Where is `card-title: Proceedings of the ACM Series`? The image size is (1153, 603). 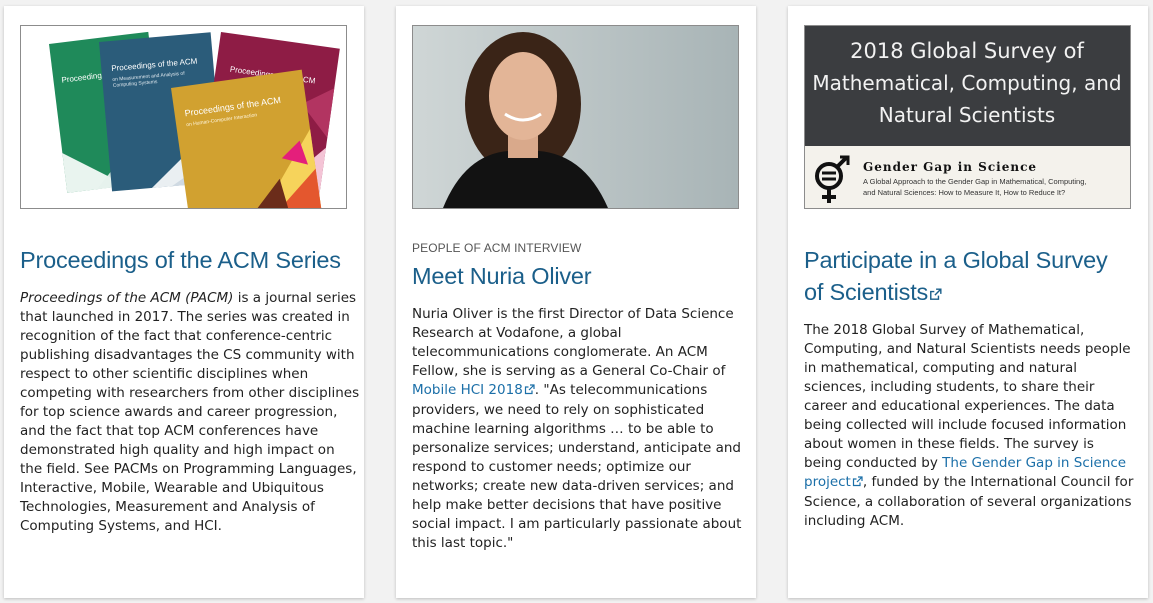
card-title: Proceedings of the ACM Series is located at coordinates (180, 260).